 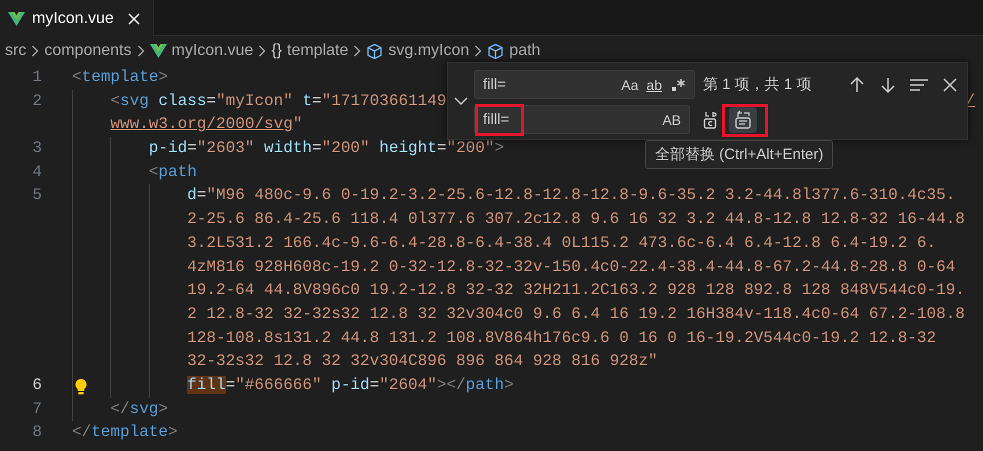 What do you see at coordinates (36, 149) in the screenshot?
I see `line-number: 3` at bounding box center [36, 149].